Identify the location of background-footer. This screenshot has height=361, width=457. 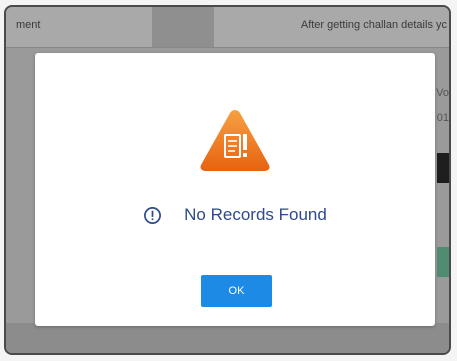
(227, 338).